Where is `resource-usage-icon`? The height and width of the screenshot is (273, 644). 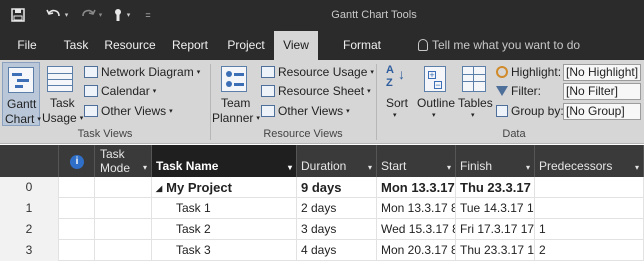
resource-usage-icon is located at coordinates (268, 72).